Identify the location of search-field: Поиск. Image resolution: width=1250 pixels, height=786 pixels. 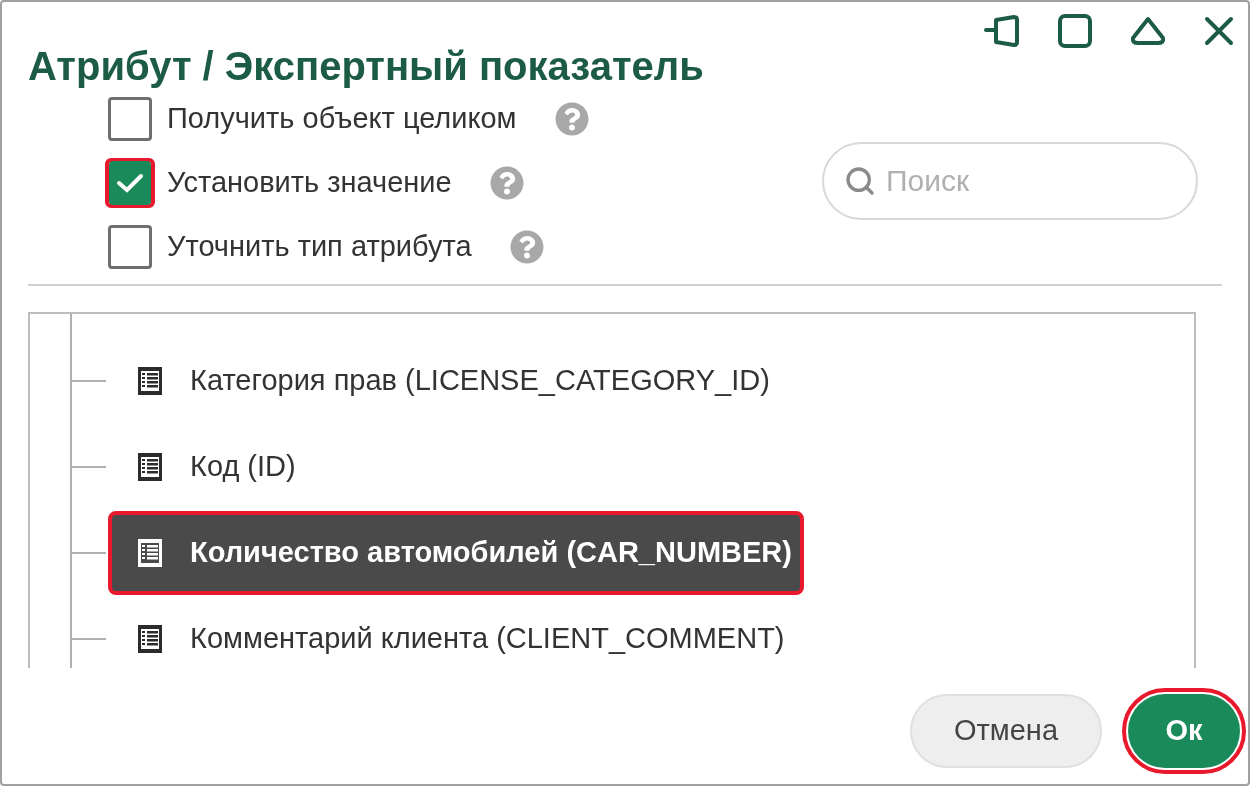
(1010, 181).